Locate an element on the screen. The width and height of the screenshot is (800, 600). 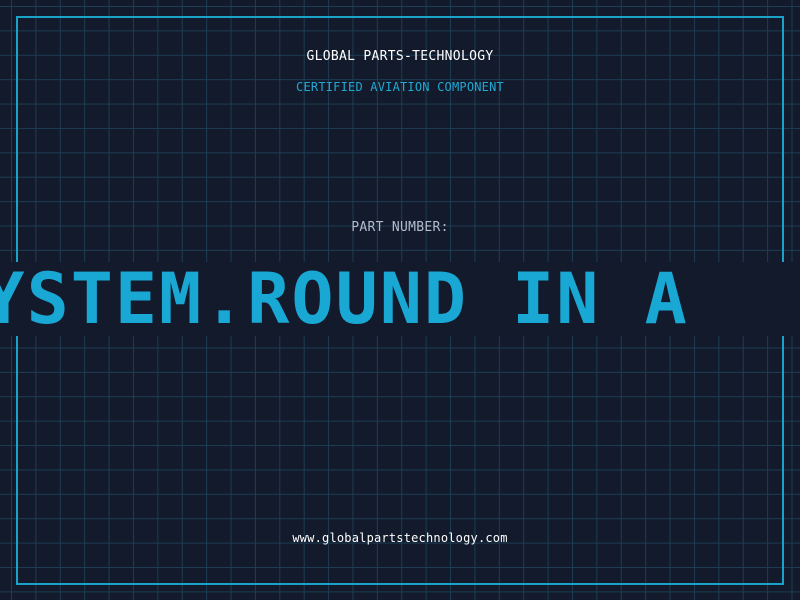
part-number-banner: E SYSTEM.ROUND IN A is located at coordinates (400, 299).